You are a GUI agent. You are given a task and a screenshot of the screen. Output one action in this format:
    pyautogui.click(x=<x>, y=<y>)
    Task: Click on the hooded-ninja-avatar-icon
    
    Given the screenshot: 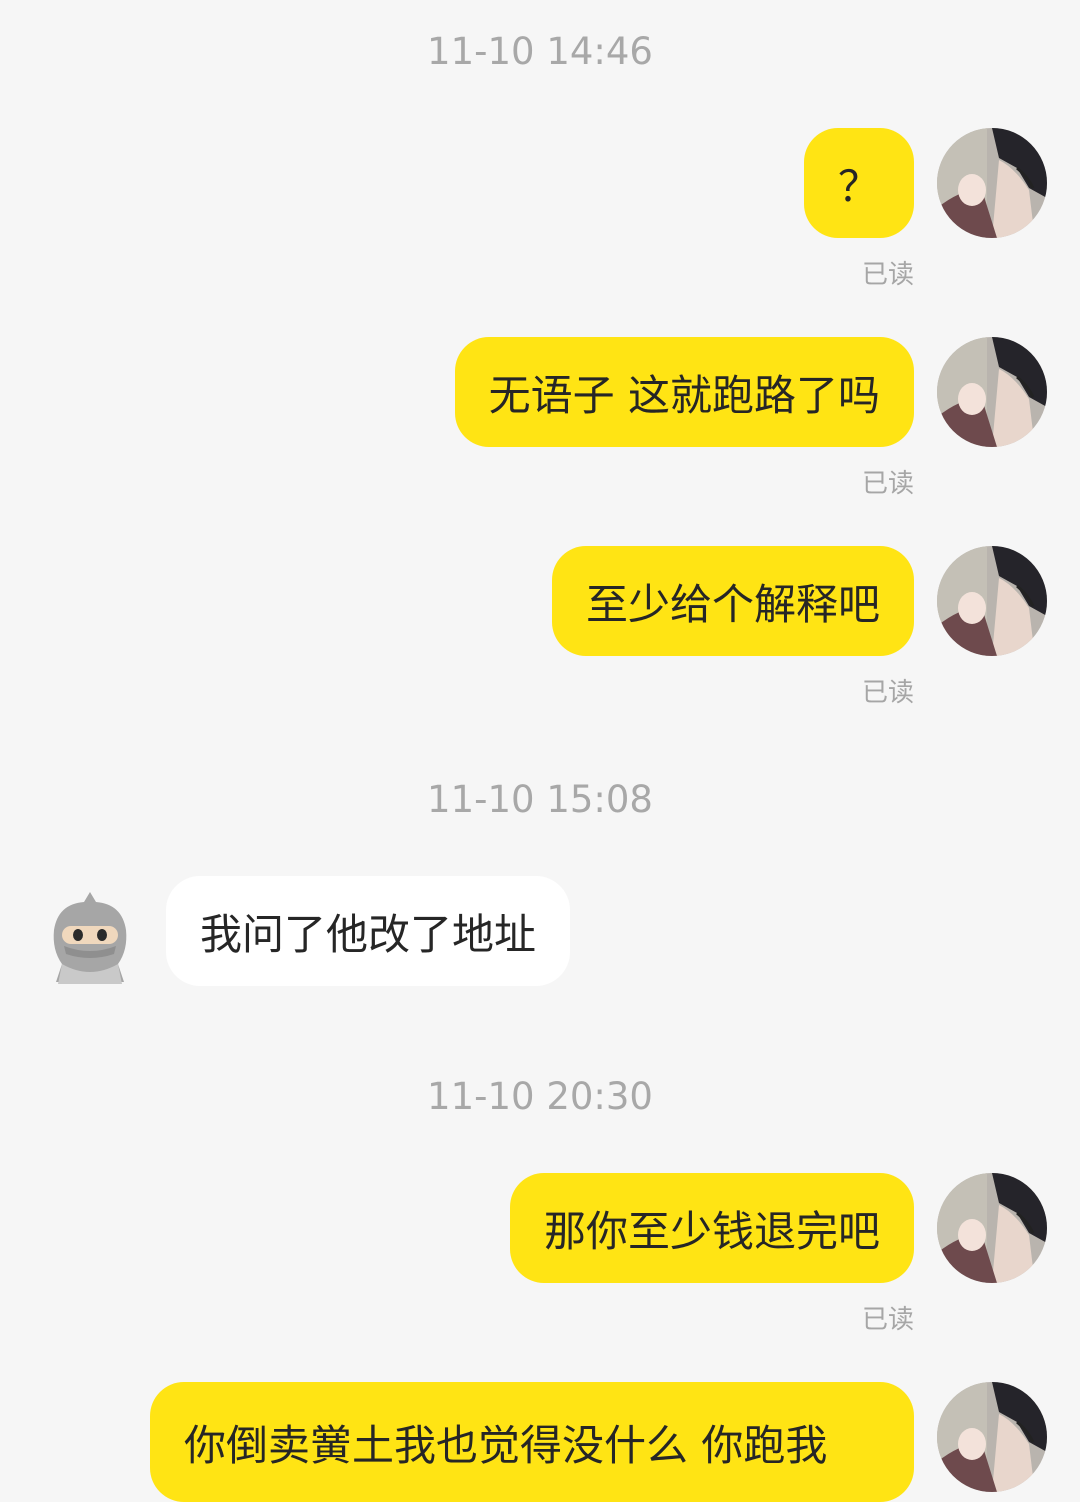 What is the action you would take?
    pyautogui.click(x=90, y=938)
    